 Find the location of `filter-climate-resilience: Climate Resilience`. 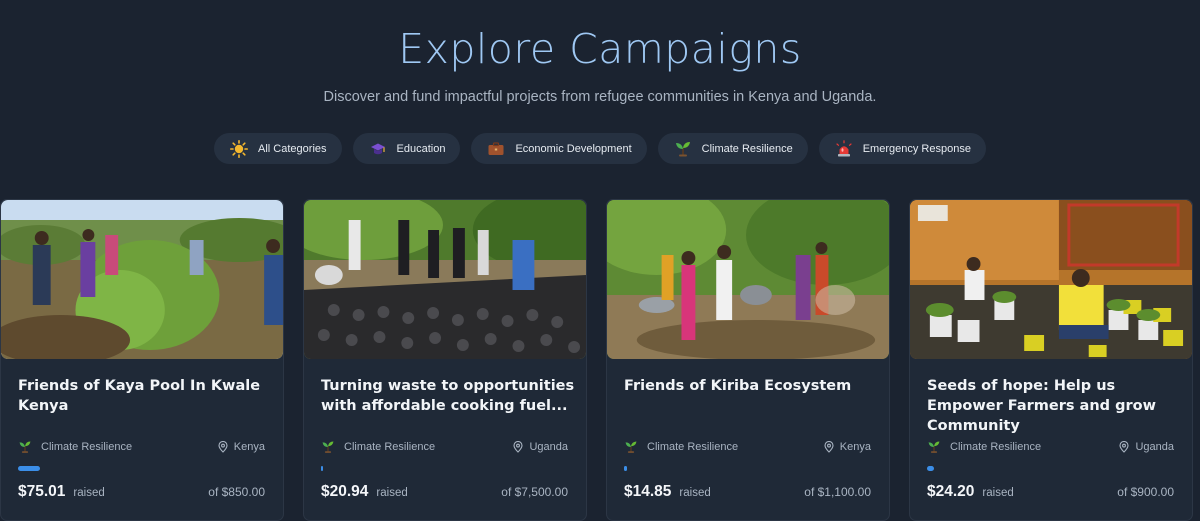

filter-climate-resilience: Climate Resilience is located at coordinates (732, 148).